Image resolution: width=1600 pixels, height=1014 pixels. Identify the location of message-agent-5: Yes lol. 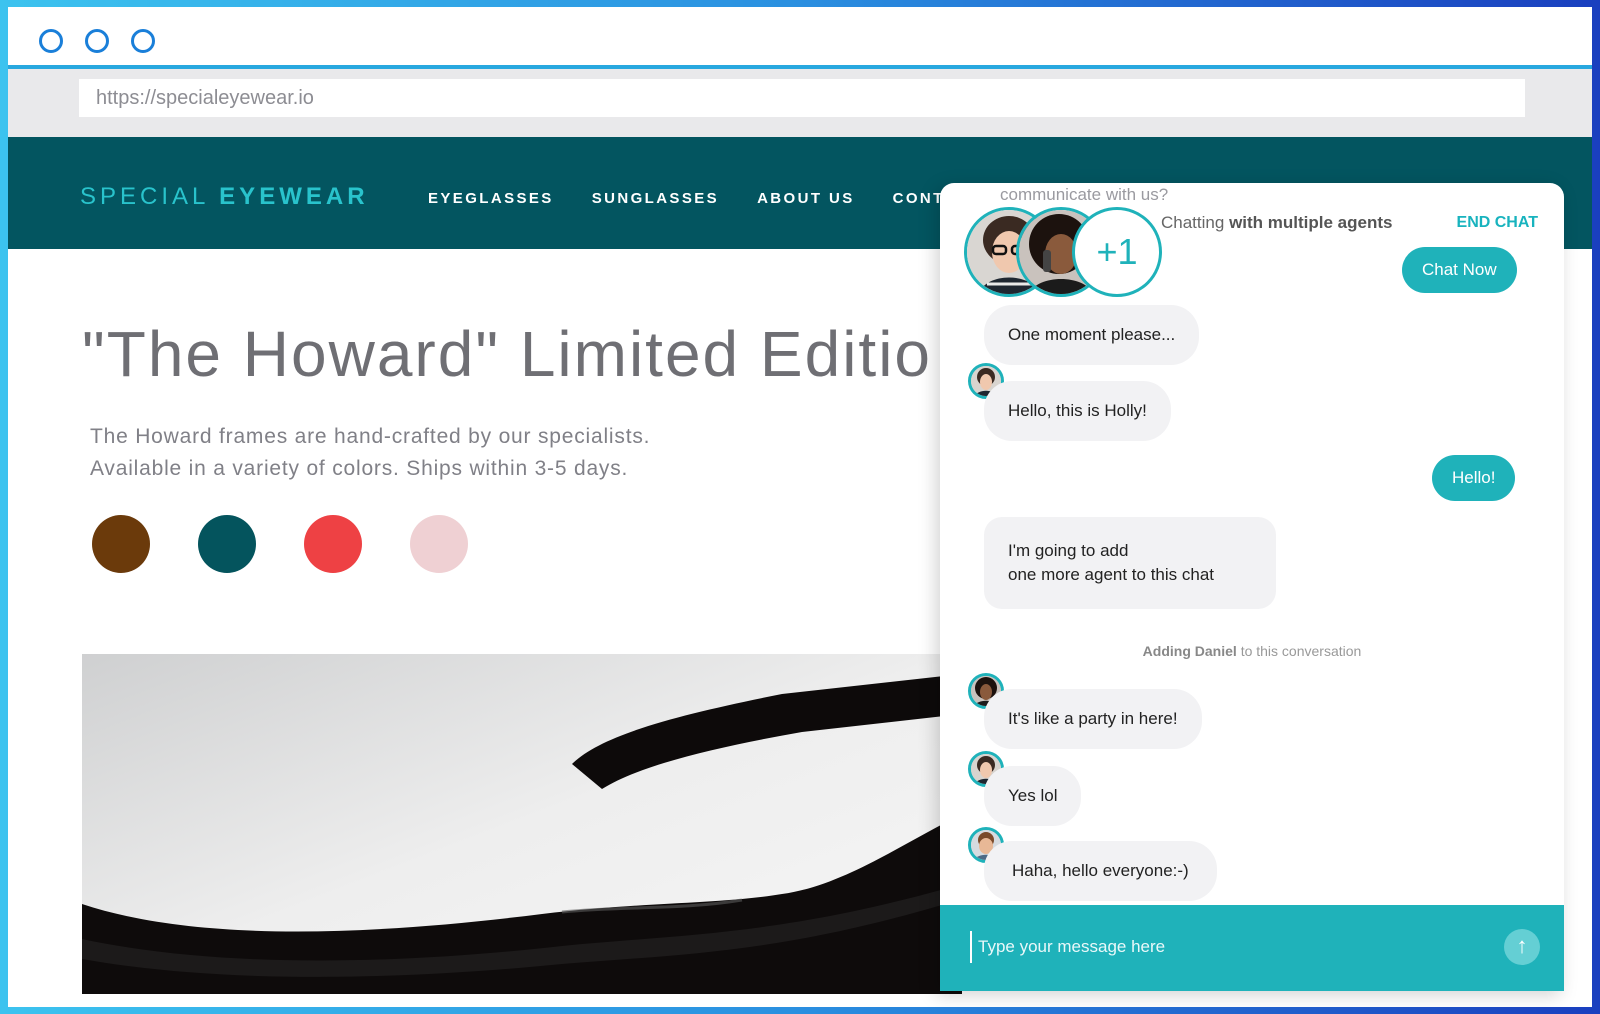
(1033, 796).